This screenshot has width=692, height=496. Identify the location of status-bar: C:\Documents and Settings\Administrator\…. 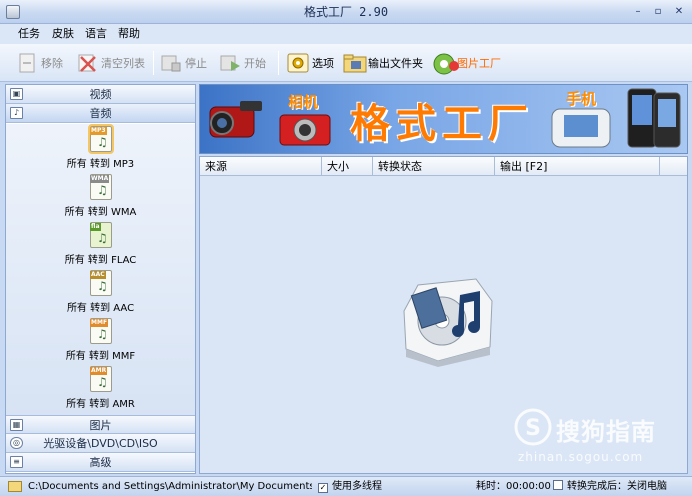
(346, 486).